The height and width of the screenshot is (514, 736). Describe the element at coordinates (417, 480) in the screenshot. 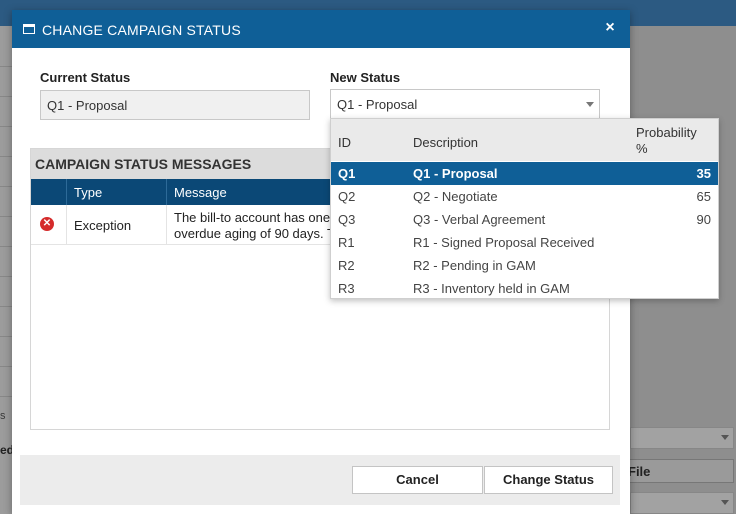

I see `cancel-button: Cancel` at that location.